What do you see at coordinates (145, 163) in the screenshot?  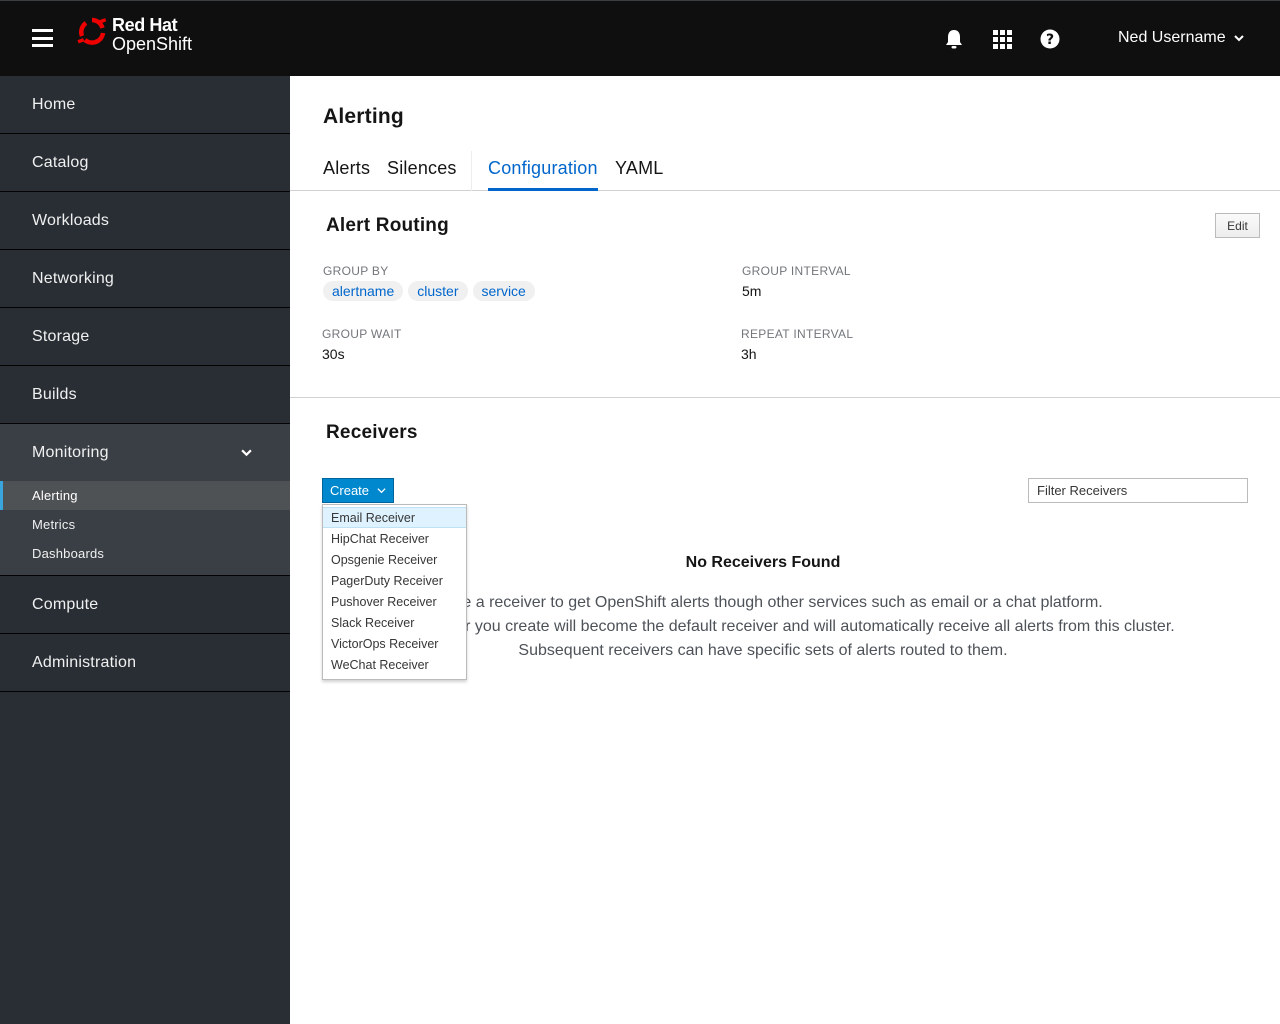 I see `sidebar-item-catalog: Catalog` at bounding box center [145, 163].